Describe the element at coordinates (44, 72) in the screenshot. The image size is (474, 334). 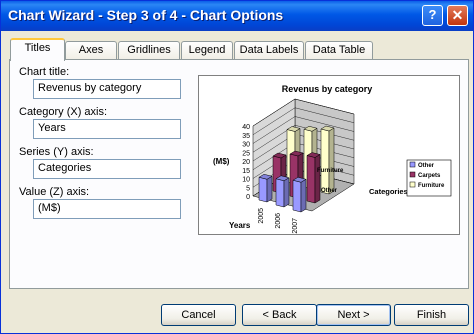
I see `chart-title-label: Chart title:` at that location.